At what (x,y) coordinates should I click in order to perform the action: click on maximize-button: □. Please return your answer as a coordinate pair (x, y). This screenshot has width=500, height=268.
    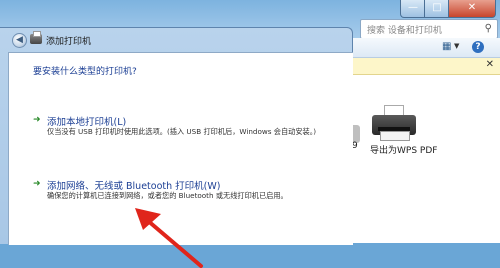
    Looking at the image, I should click on (437, 9).